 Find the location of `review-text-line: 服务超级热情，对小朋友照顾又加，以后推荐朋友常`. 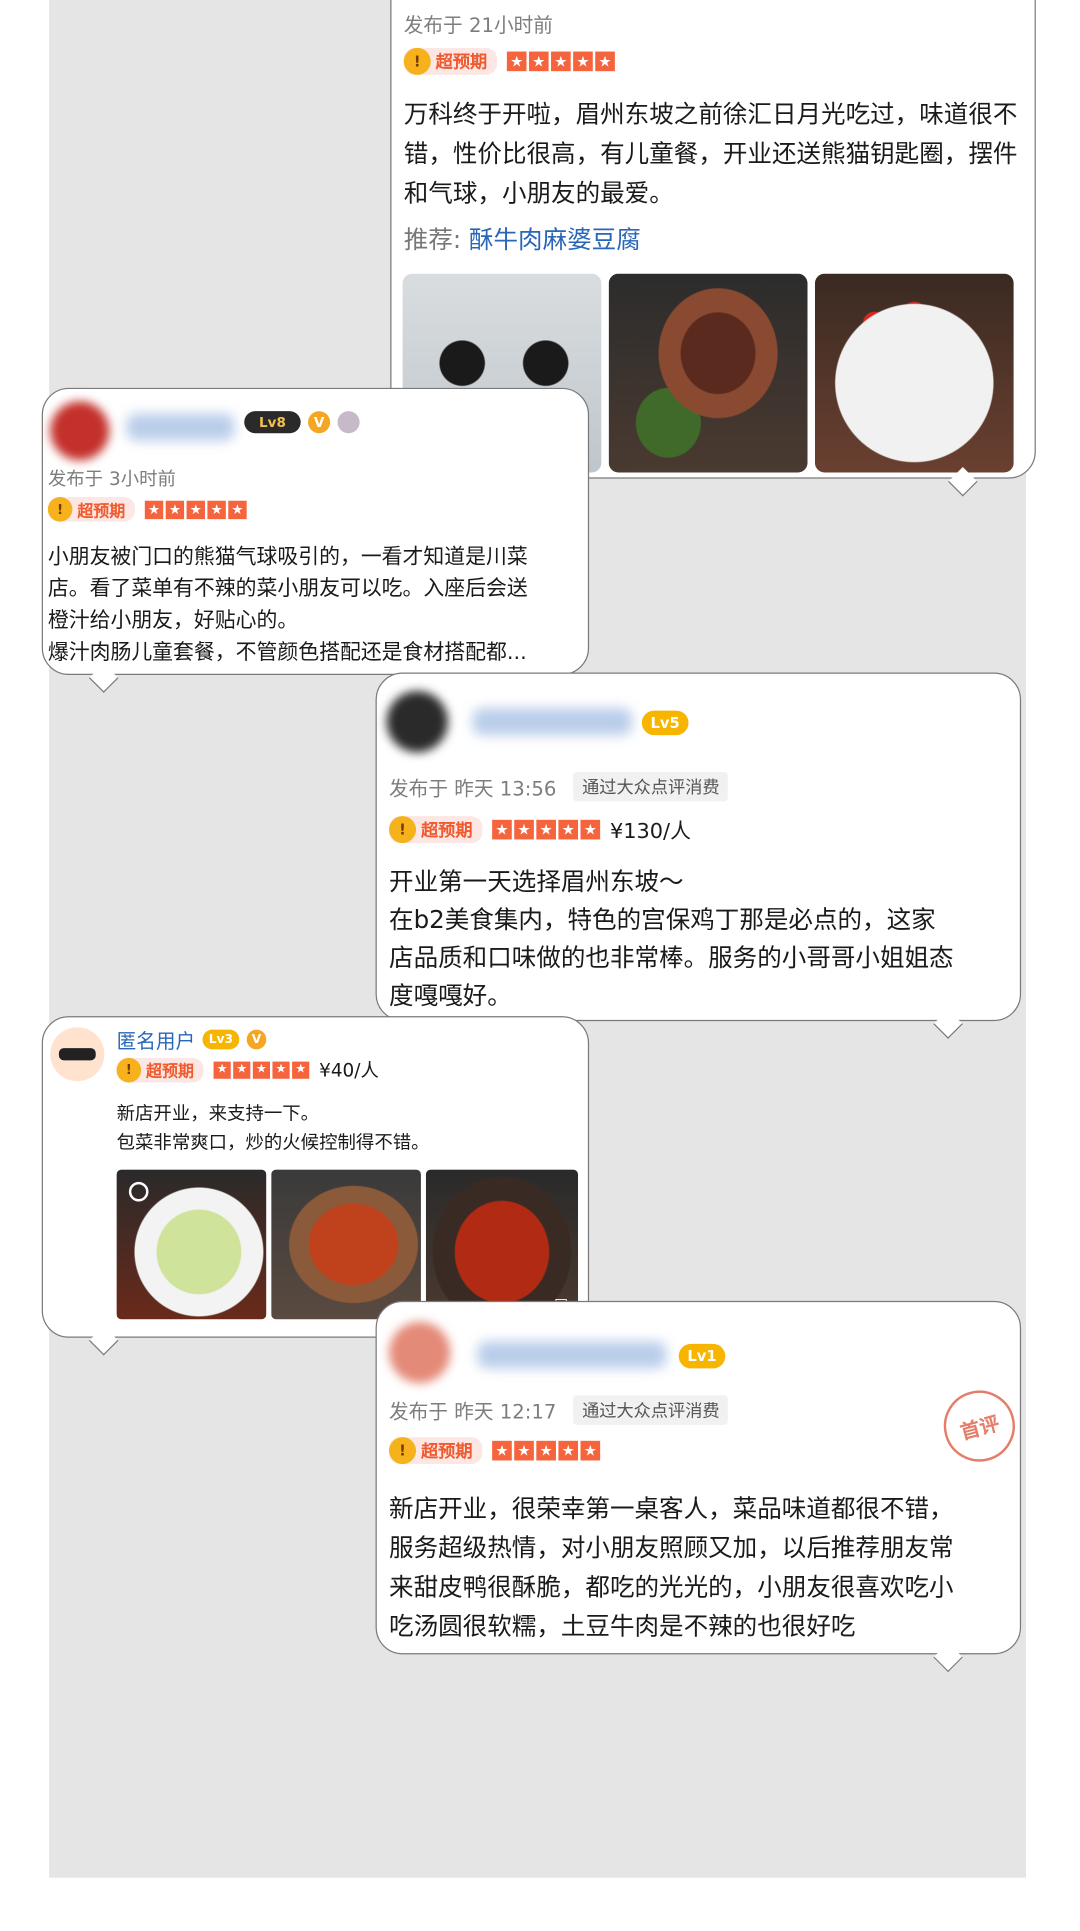

review-text-line: 服务超级热情，对小朋友照顾又加，以后推荐朋友常 is located at coordinates (671, 1547).